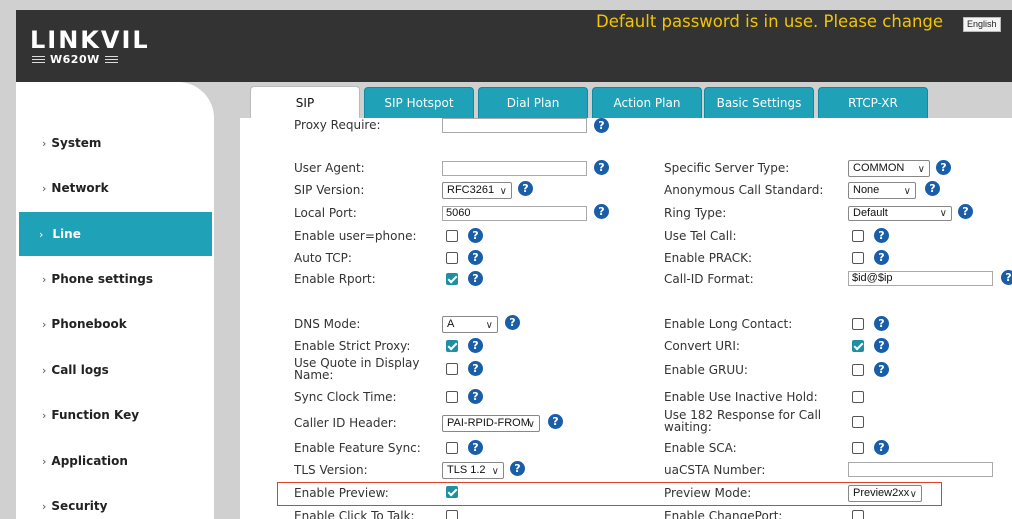 The width and height of the screenshot is (1012, 519). I want to click on sidebar-item-function-key: › Function Key, so click(114, 415).